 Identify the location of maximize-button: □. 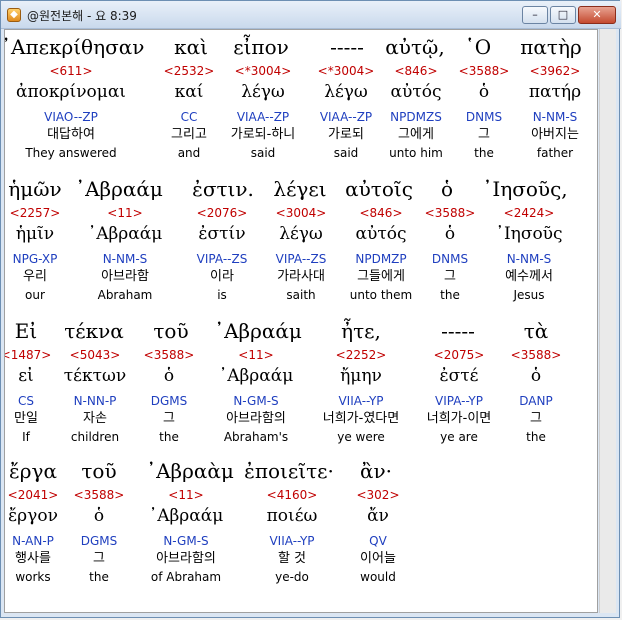
(563, 15).